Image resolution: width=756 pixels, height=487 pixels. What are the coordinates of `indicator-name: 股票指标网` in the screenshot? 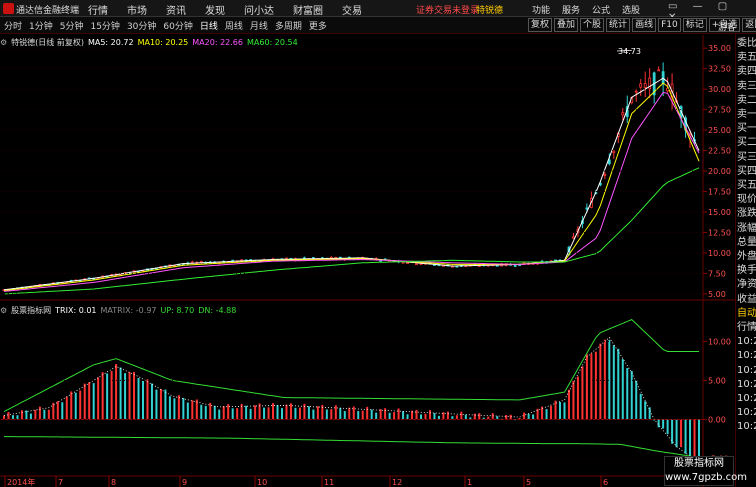 It's located at (31, 310).